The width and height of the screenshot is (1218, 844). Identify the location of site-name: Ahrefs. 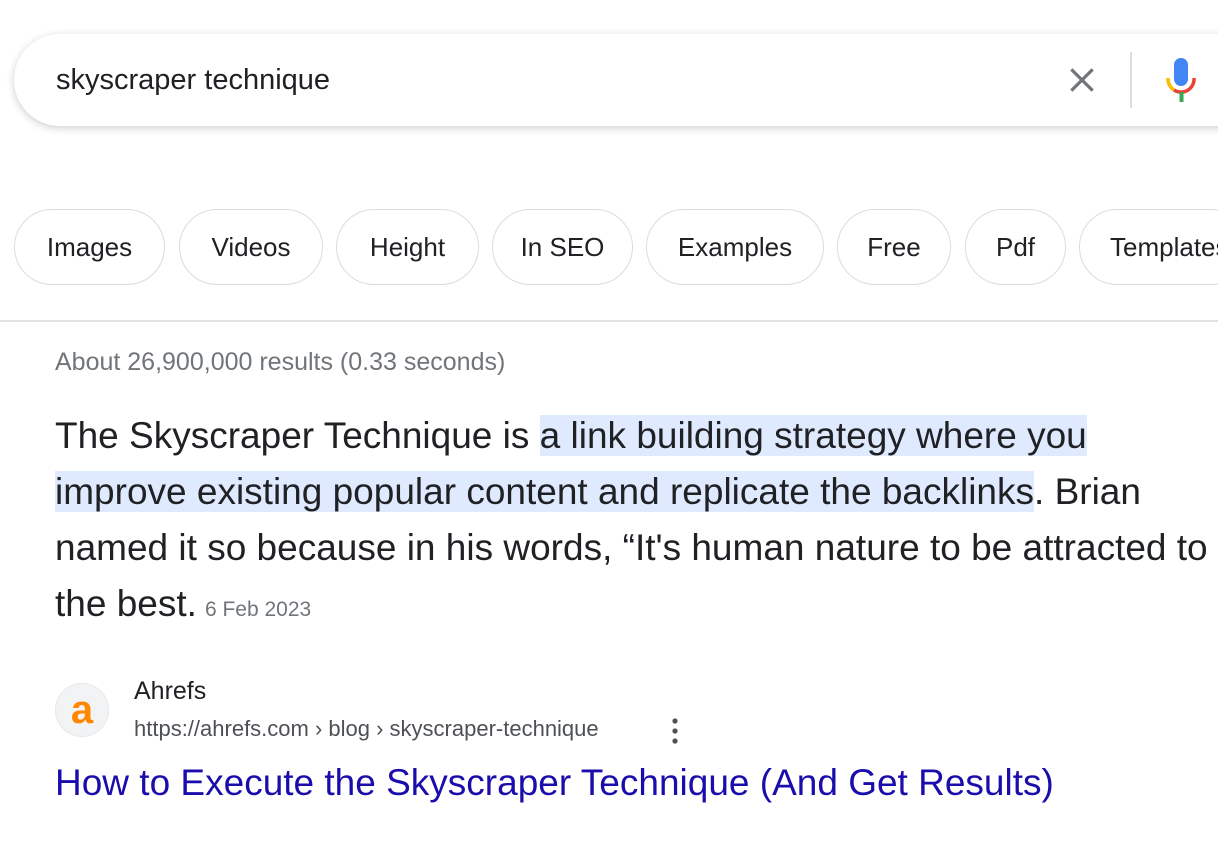
(170, 691).